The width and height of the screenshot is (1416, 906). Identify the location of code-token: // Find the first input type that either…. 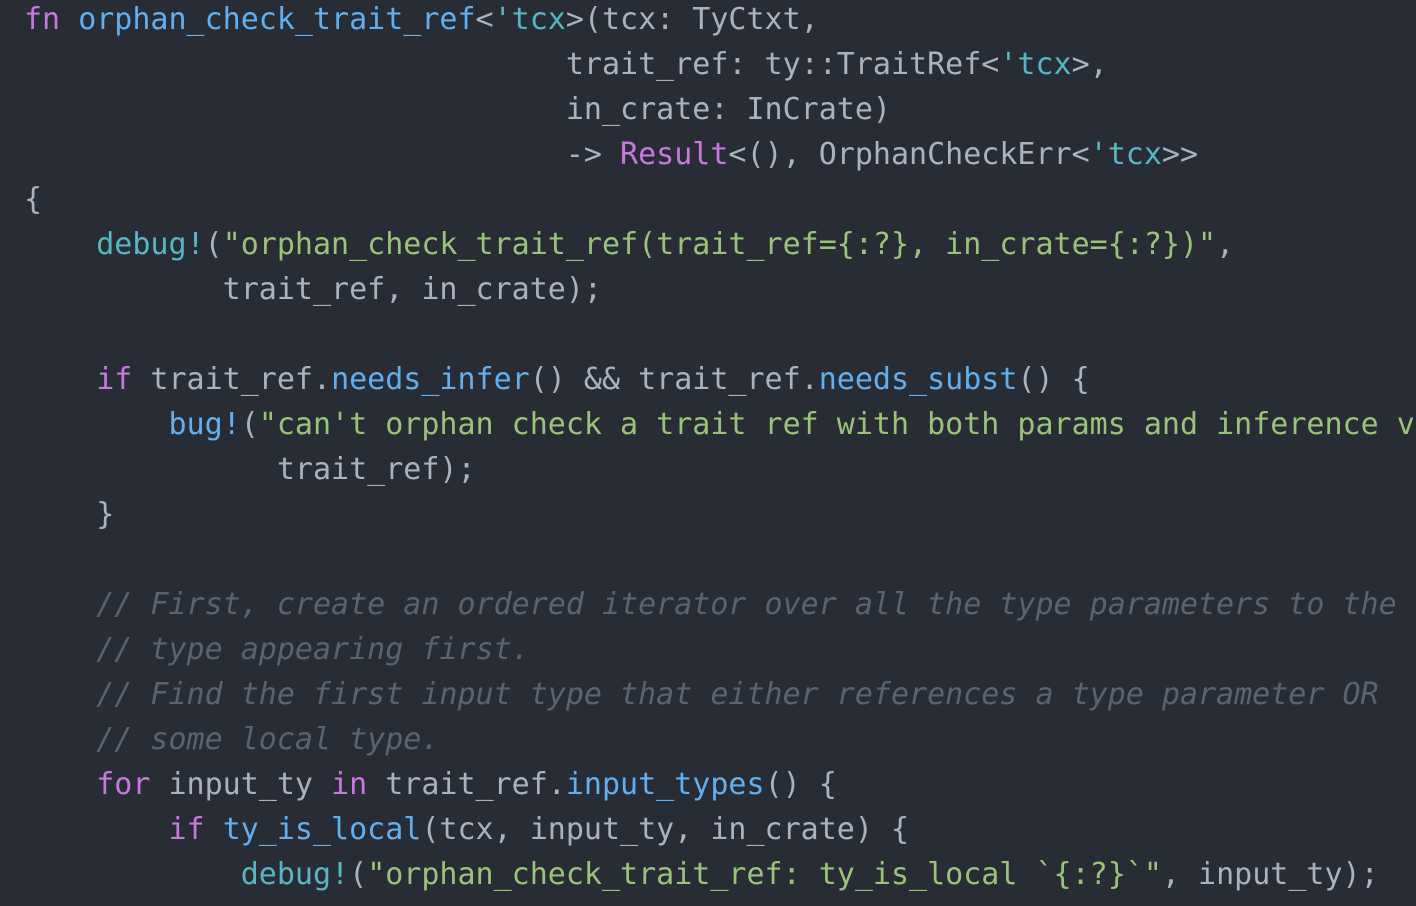
(701, 694).